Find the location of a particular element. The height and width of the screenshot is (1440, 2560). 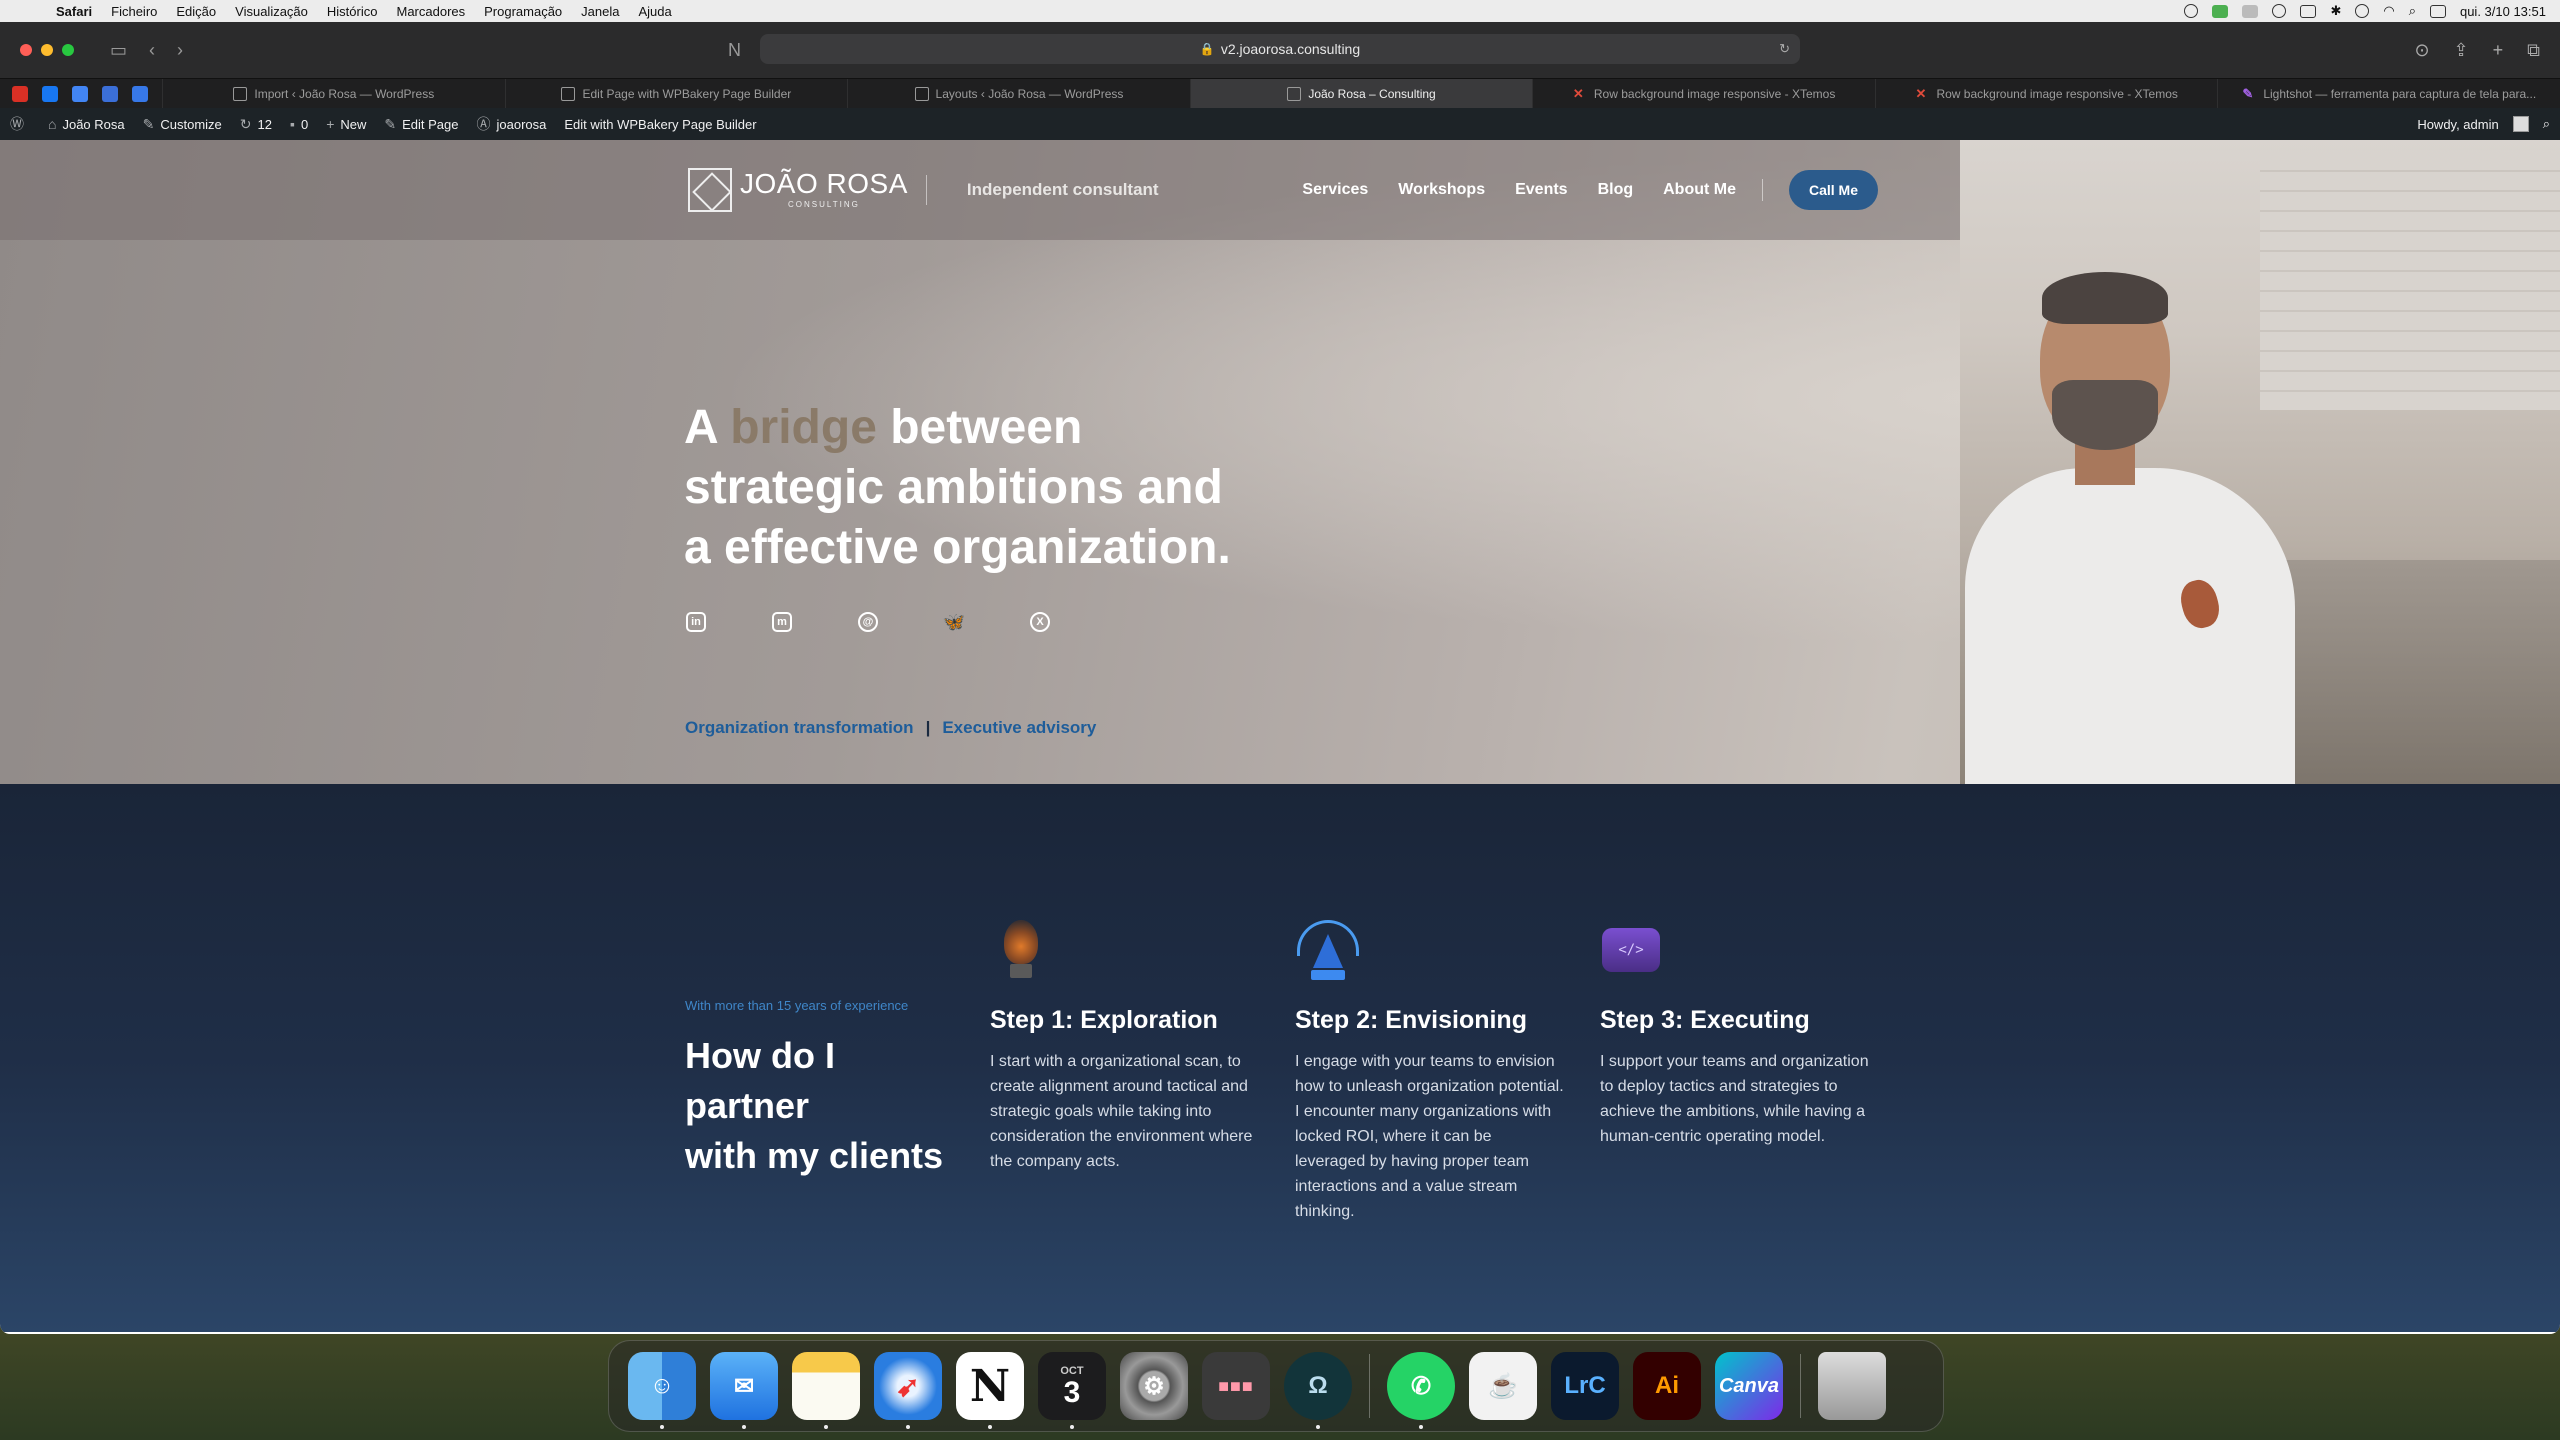

nav-workshops: Workshops is located at coordinates (1441, 190).